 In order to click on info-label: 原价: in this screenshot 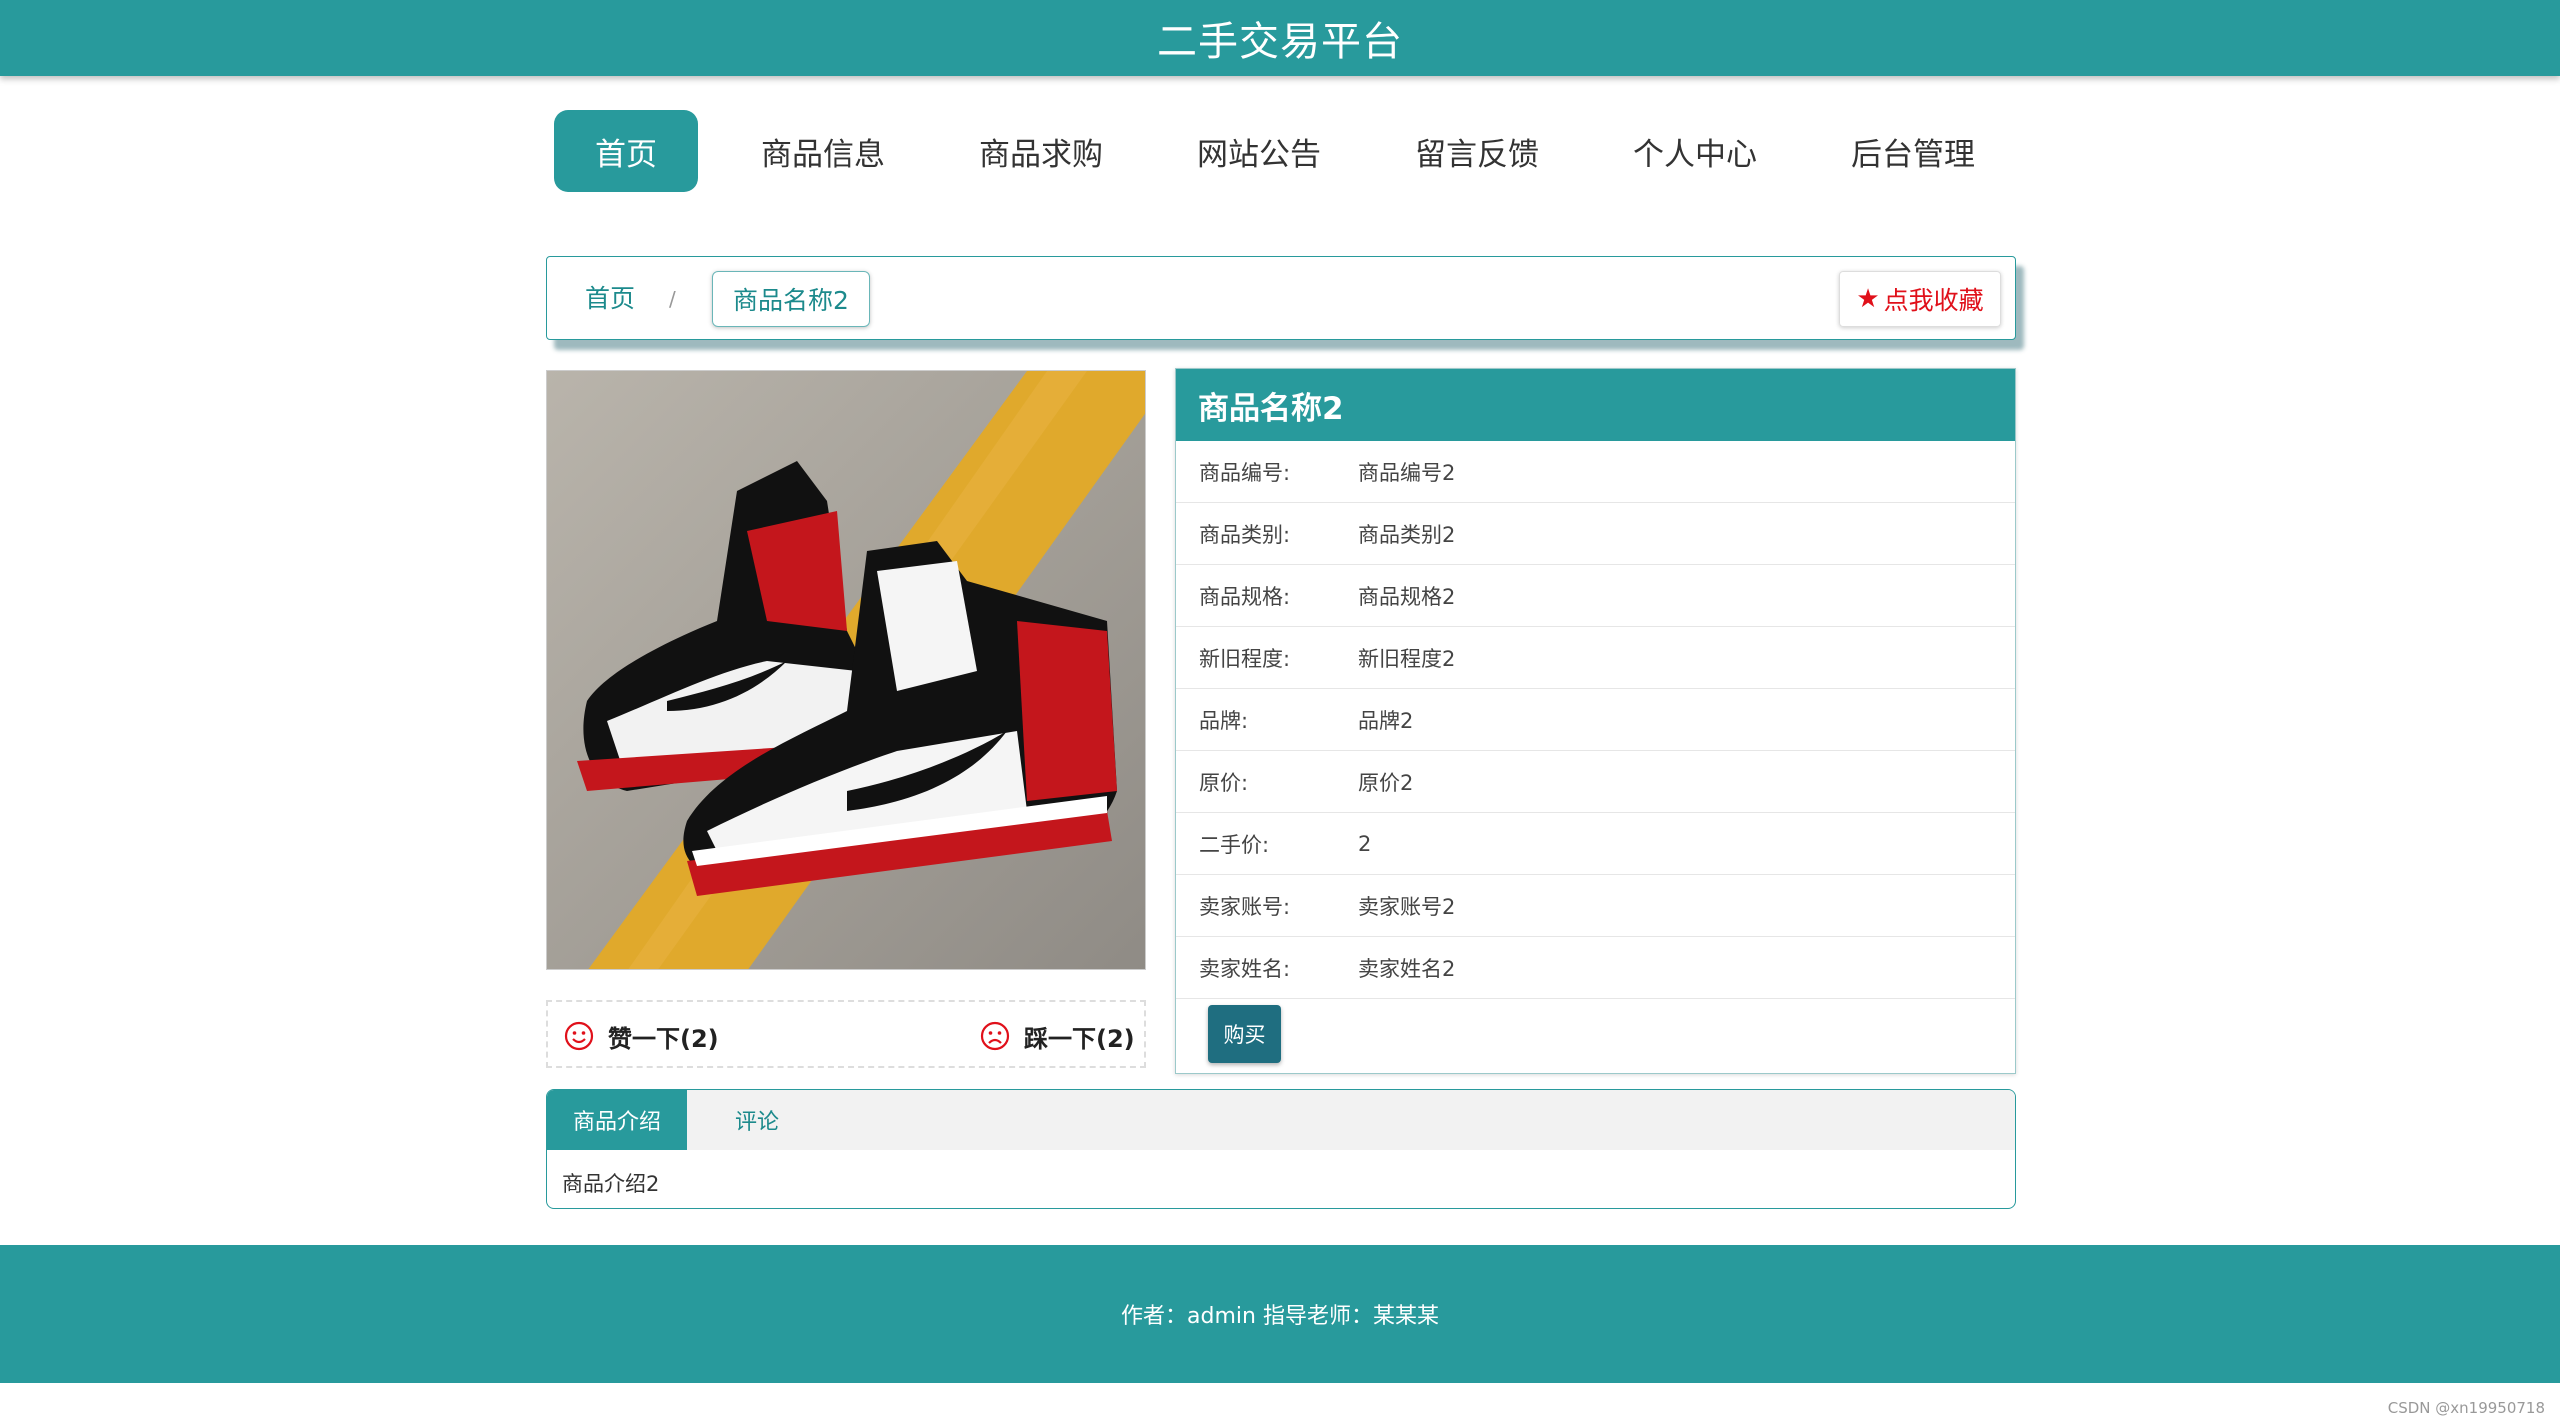, I will do `click(1224, 782)`.